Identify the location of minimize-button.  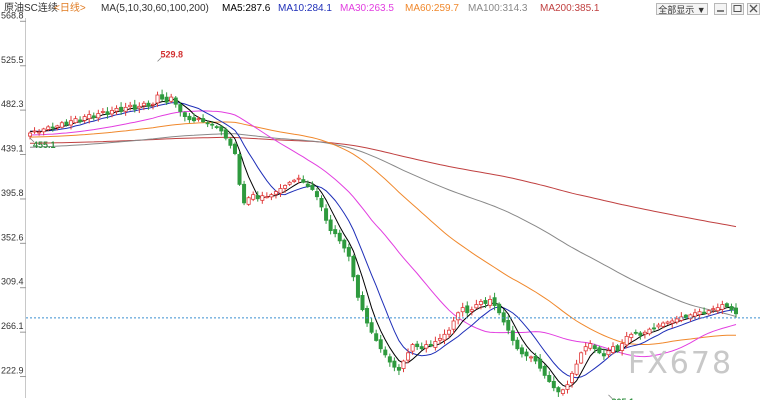
(720, 9).